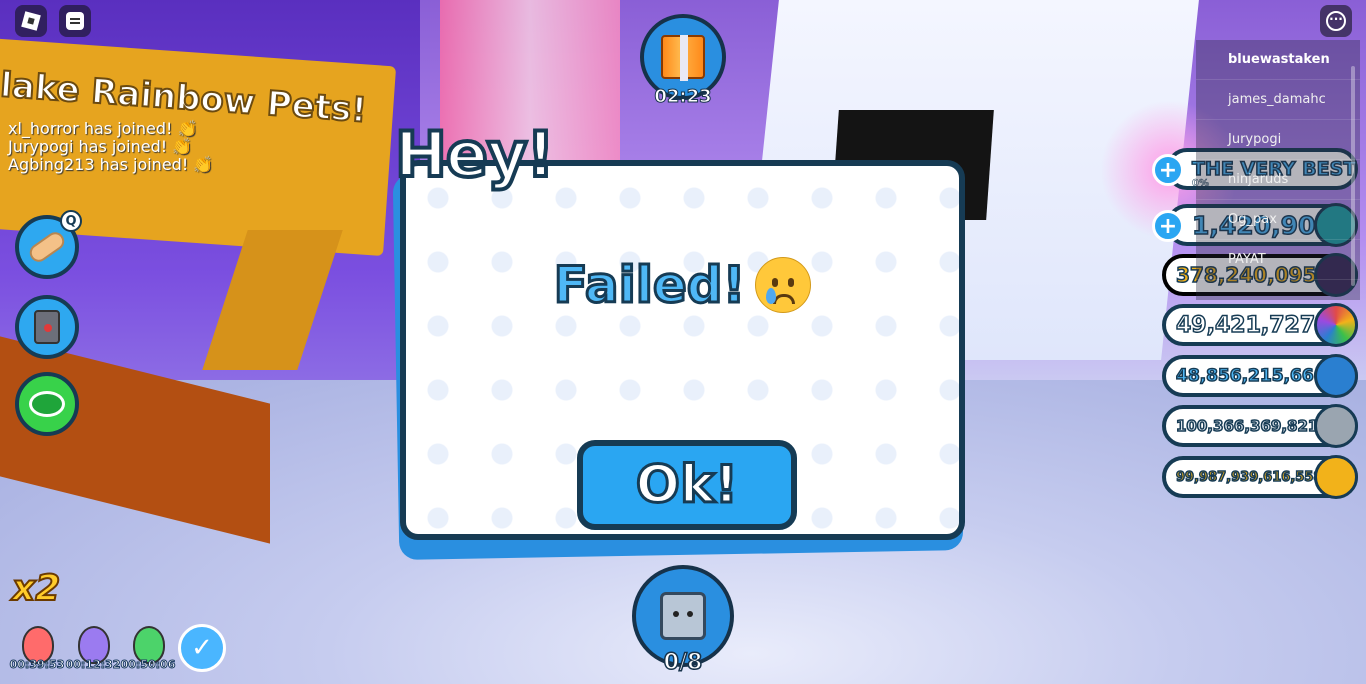  I want to click on dialog-title: Hey!, so click(475, 154).